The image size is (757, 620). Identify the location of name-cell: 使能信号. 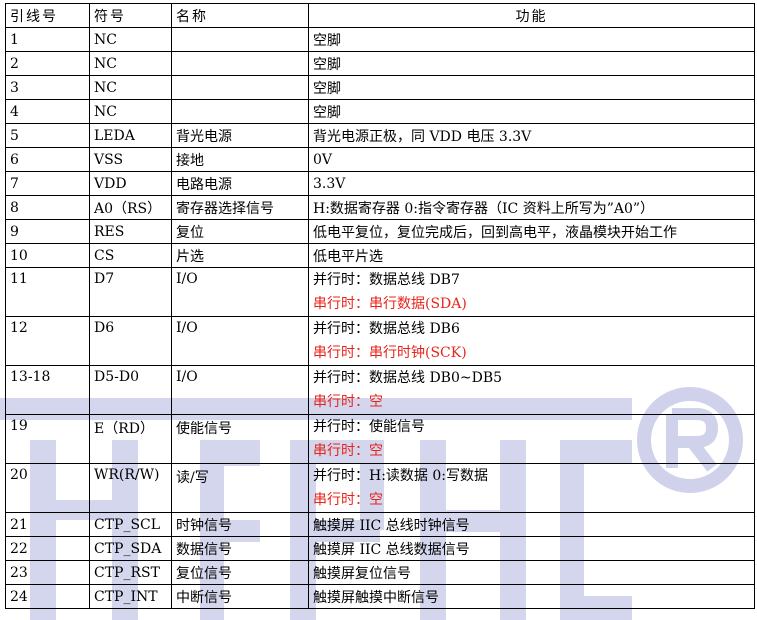
(240, 439).